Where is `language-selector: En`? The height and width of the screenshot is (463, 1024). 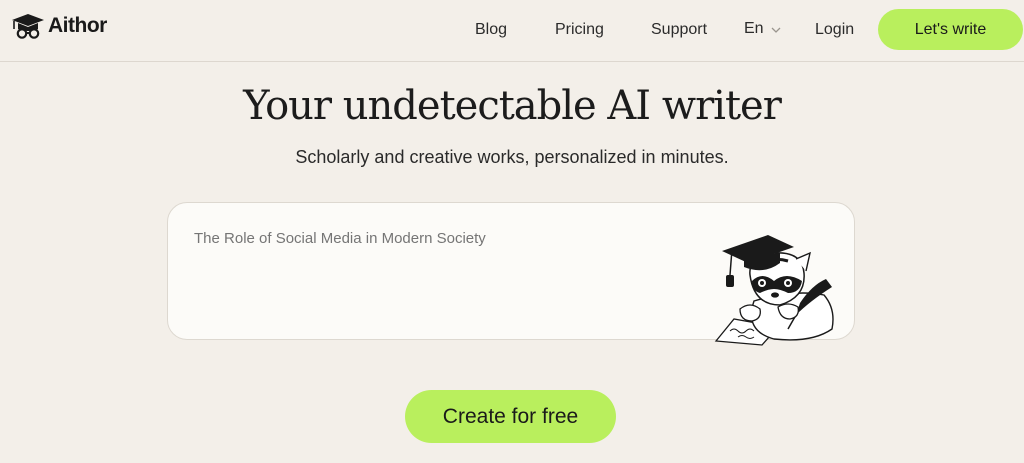
language-selector: En is located at coordinates (762, 29).